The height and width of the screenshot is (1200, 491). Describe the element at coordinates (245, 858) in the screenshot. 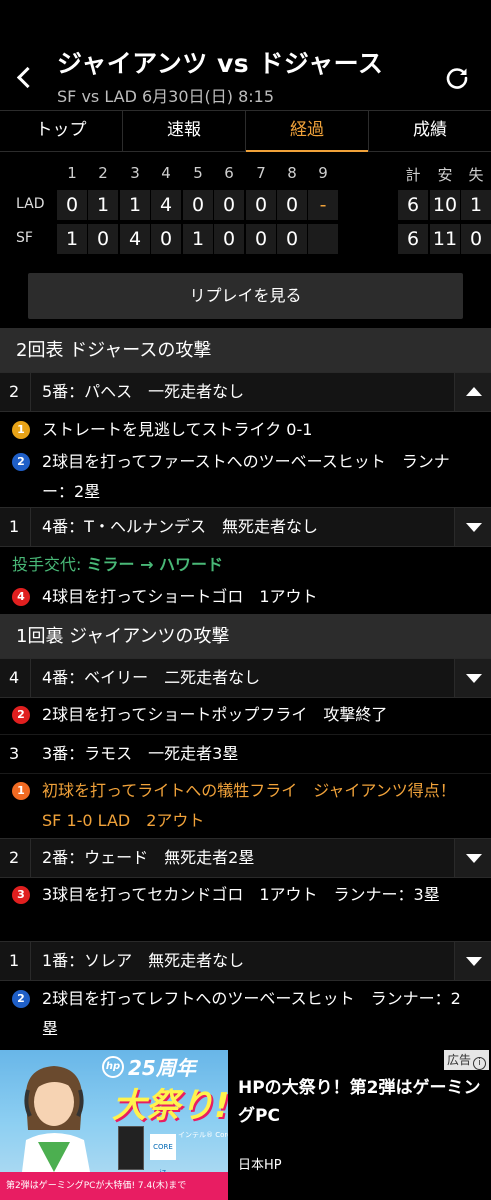

I see `batter-row: 2 2番：ウェード 無死走者2塁` at that location.